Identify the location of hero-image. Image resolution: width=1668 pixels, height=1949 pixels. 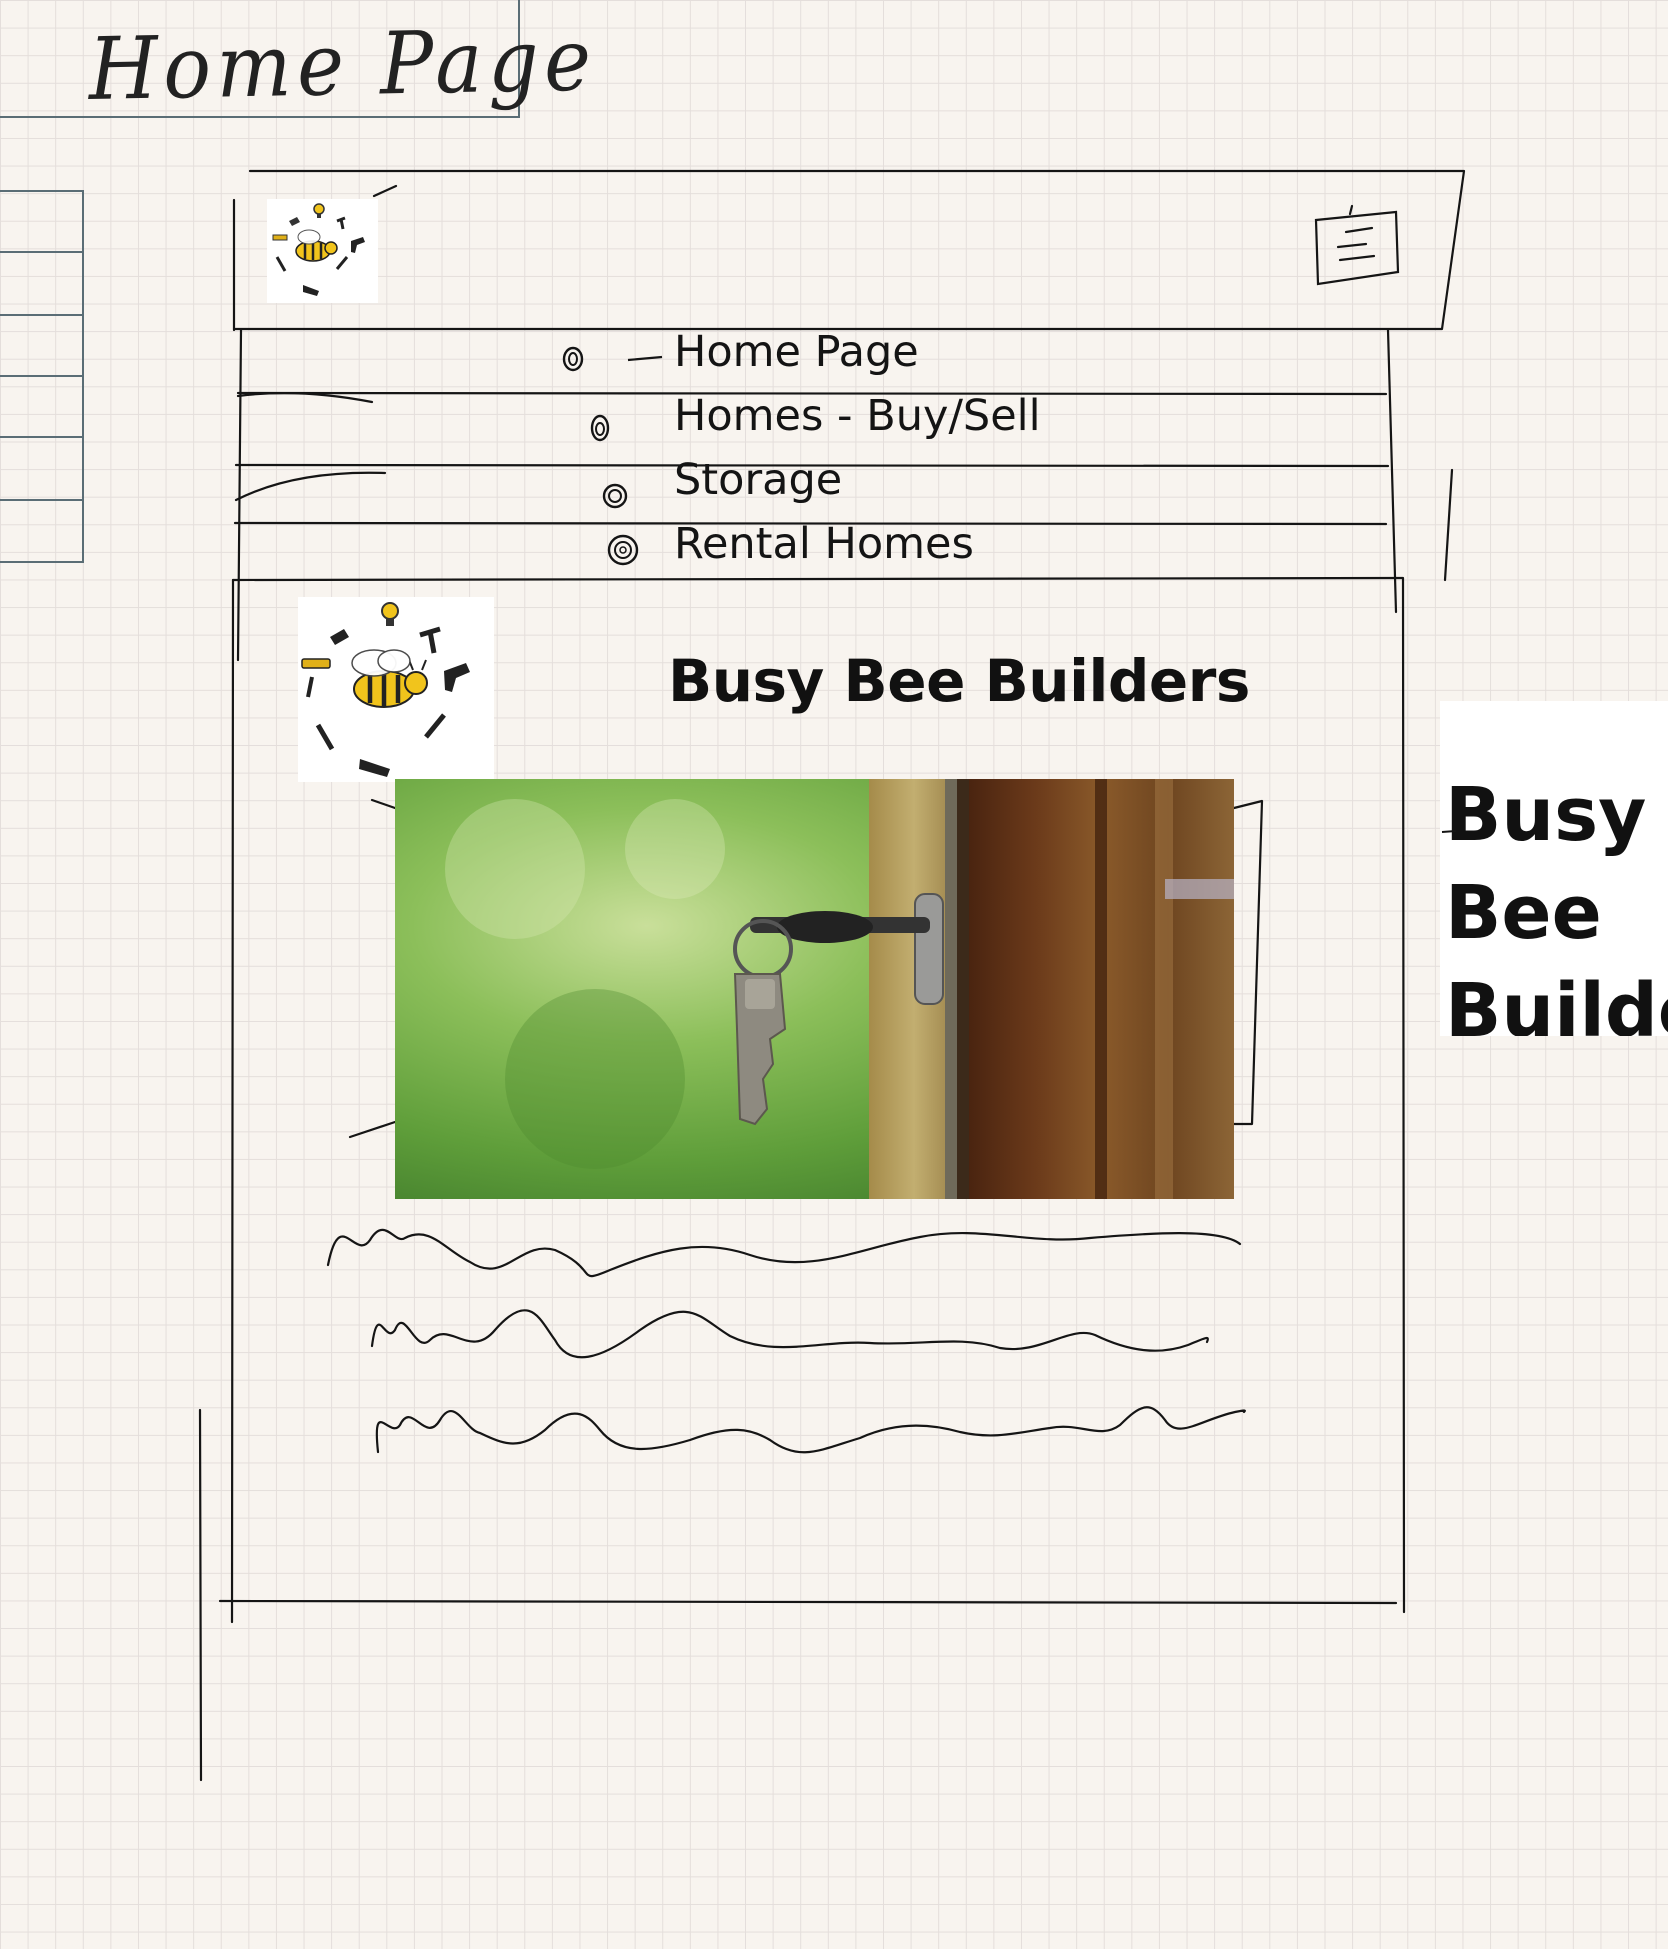
(814, 989).